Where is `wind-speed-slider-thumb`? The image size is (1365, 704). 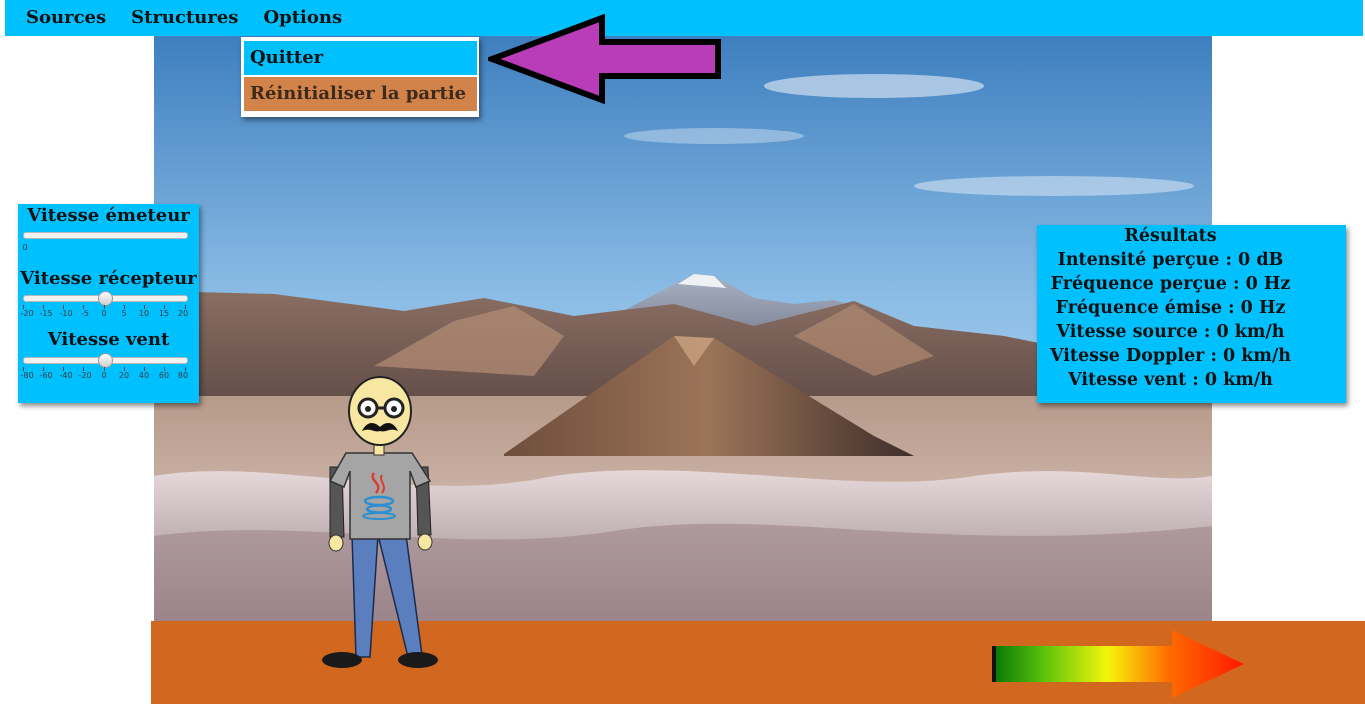
wind-speed-slider-thumb is located at coordinates (105, 360).